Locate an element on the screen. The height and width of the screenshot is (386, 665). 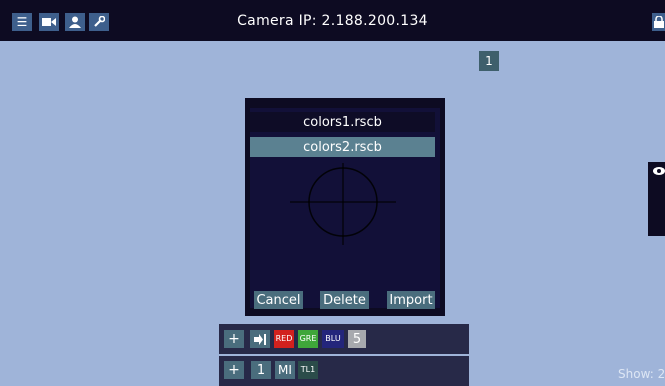
sign-in-glyph is located at coordinates (260, 339).